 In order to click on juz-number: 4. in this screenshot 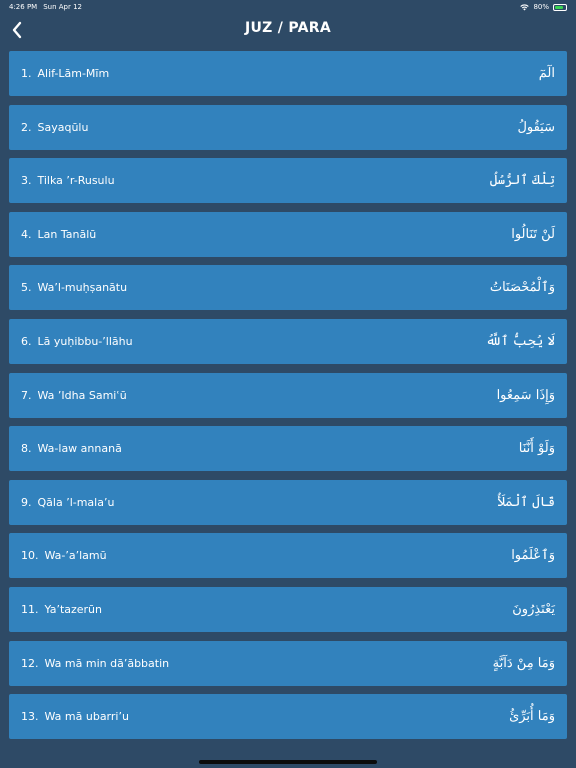, I will do `click(26, 234)`.